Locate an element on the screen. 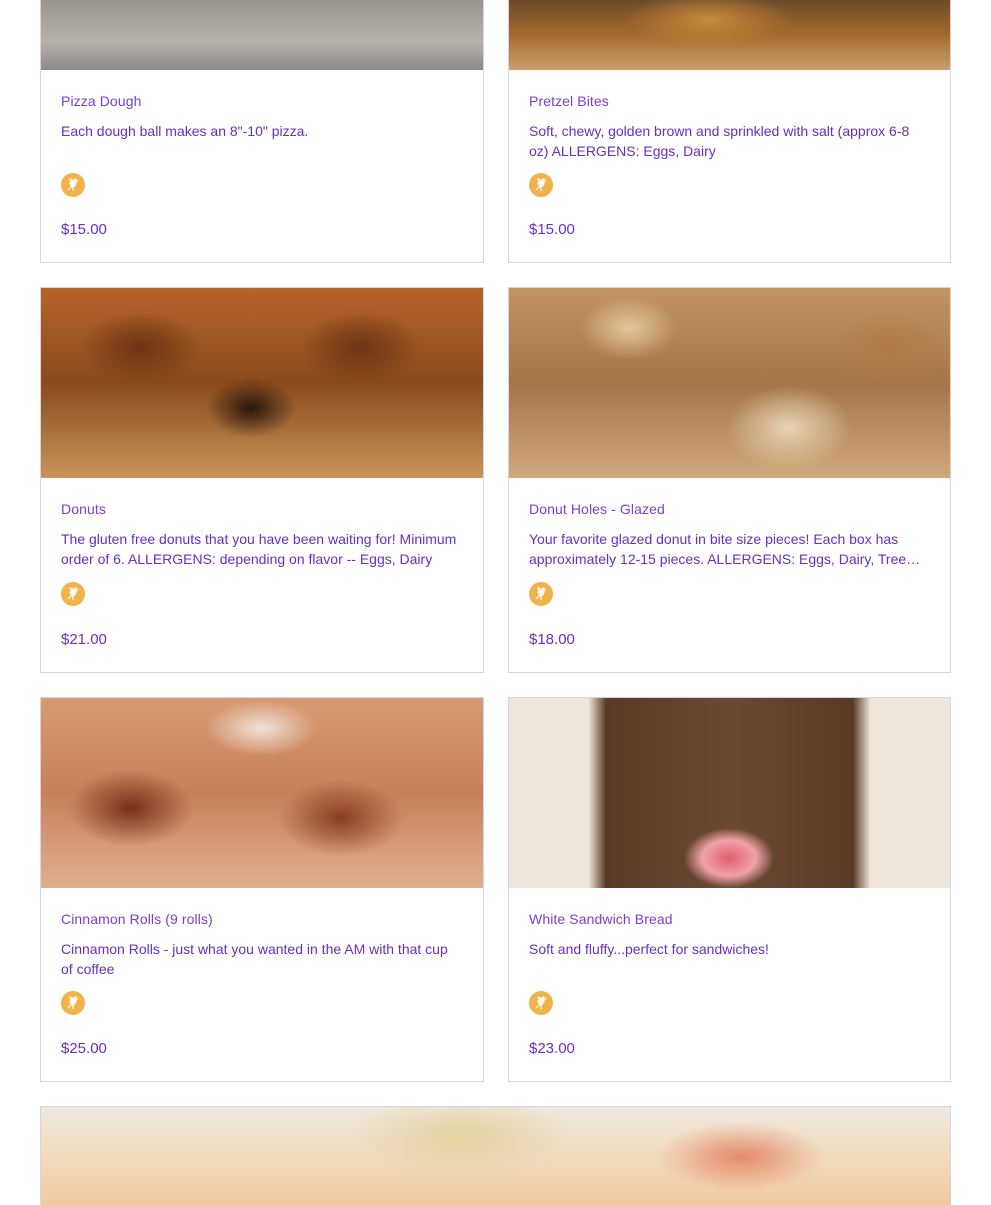 Image resolution: width=991 pixels, height=1205 pixels. product-price: $18.00 is located at coordinates (552, 639).